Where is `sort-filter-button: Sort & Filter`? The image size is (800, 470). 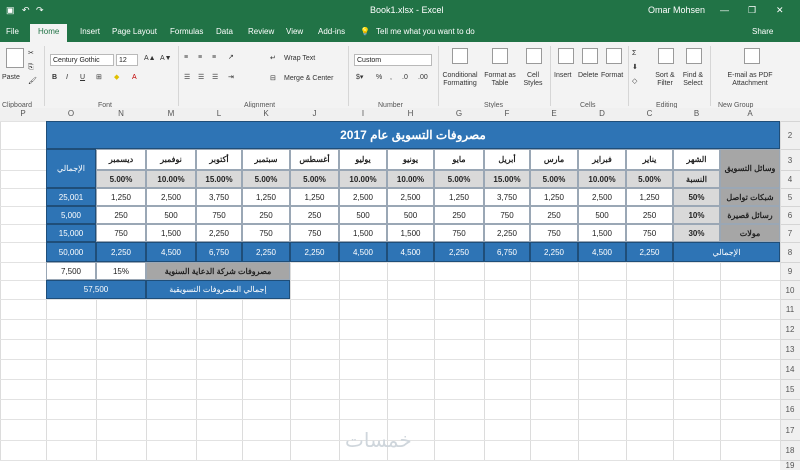 sort-filter-button: Sort & Filter is located at coordinates (665, 80).